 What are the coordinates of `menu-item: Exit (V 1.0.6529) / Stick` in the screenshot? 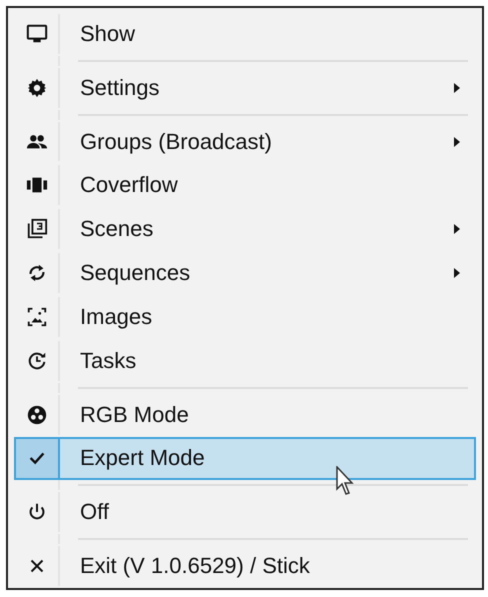 It's located at (245, 566).